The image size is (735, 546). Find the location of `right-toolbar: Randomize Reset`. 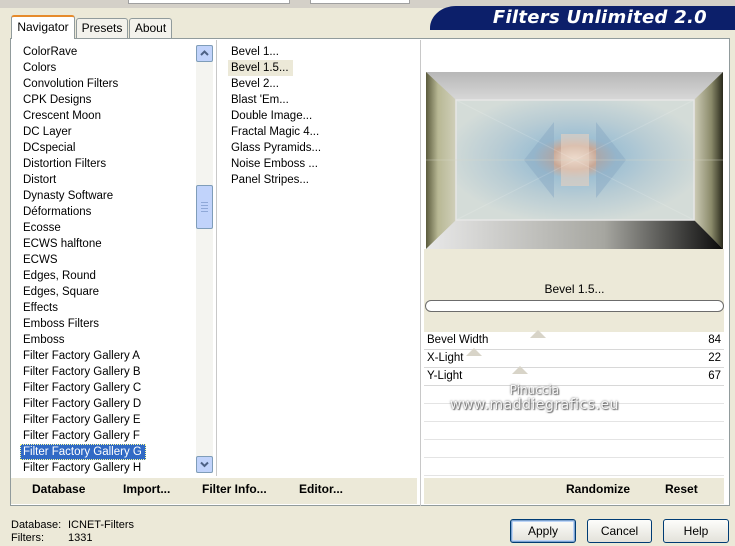

right-toolbar: Randomize Reset is located at coordinates (574, 491).